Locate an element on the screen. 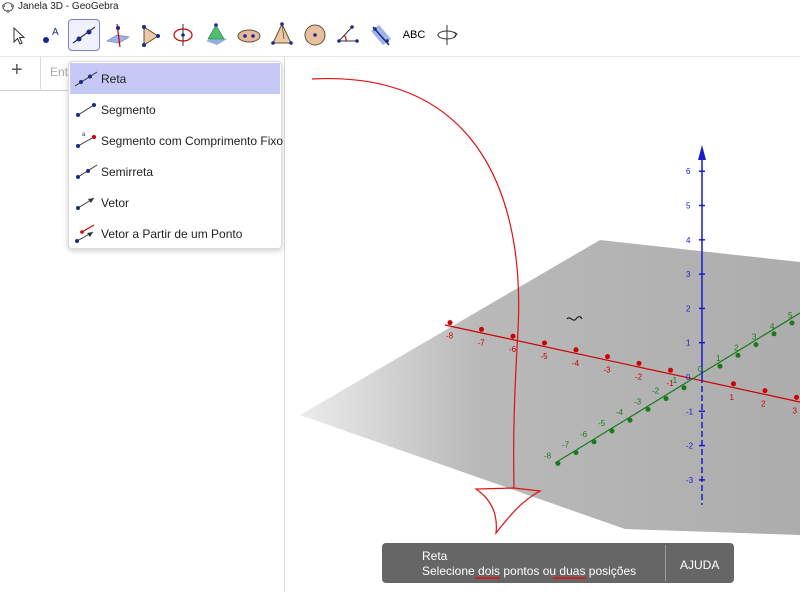 The height and width of the screenshot is (597, 800). z-tick-label: 2 is located at coordinates (688, 308).